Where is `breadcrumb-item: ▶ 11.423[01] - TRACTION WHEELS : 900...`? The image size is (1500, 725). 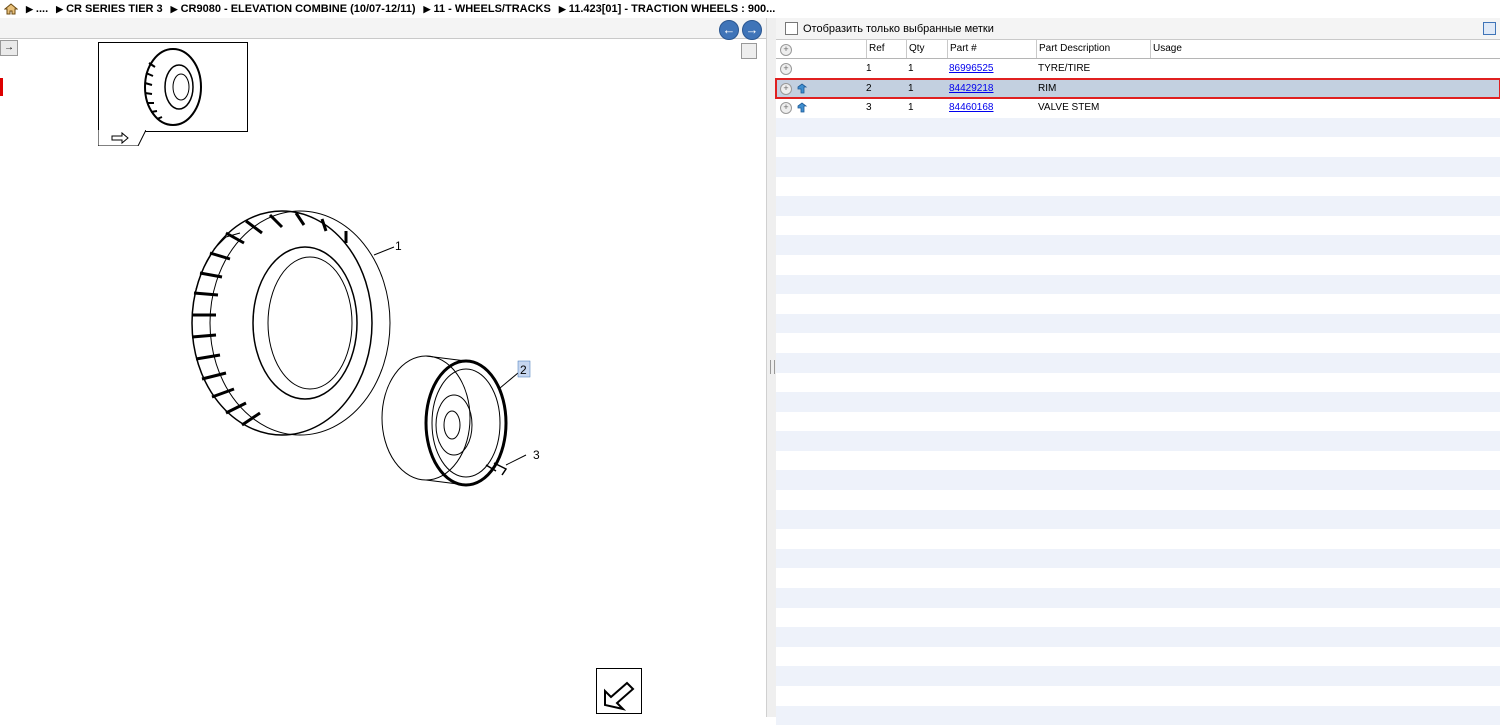
breadcrumb-item: ▶ 11.423[01] - TRACTION WHEELS : 900... is located at coordinates (667, 9).